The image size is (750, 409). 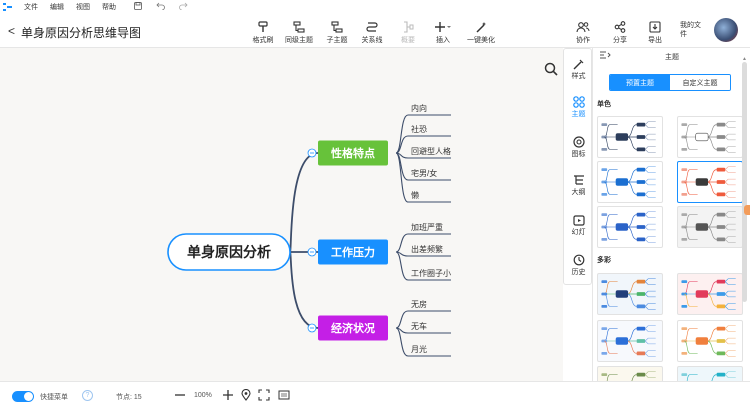 I want to click on tab-slides-label: 幻灯, so click(x=578, y=232).